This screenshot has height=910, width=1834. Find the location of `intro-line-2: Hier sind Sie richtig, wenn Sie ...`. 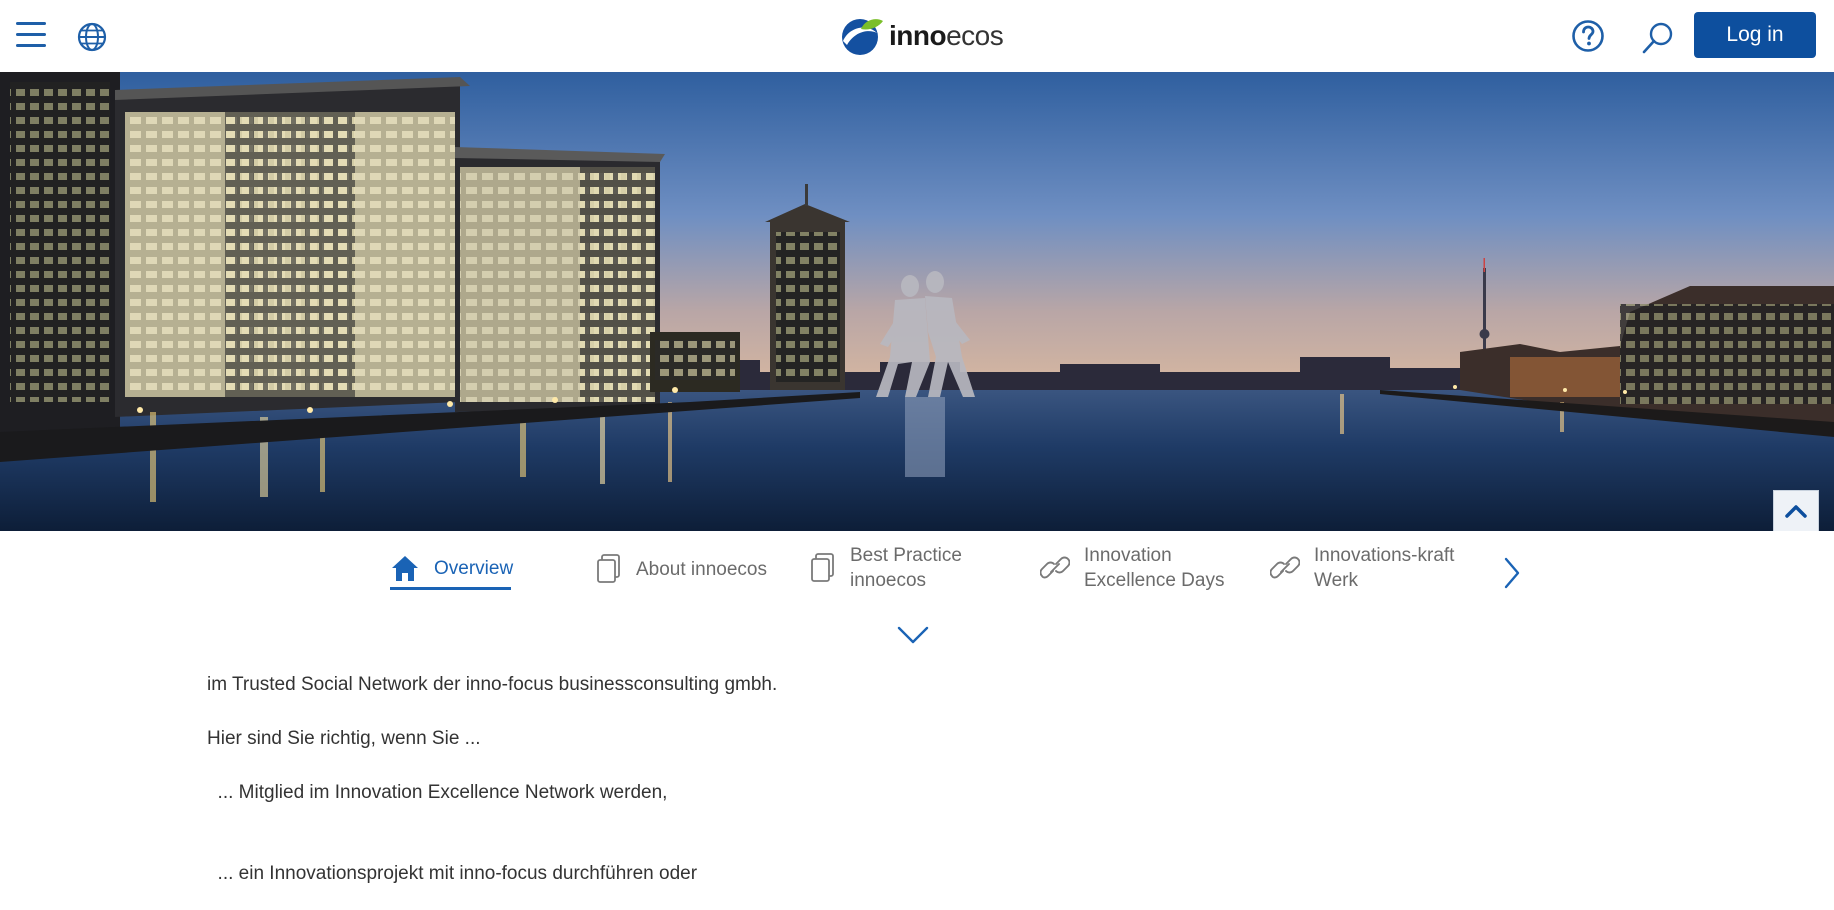

intro-line-2: Hier sind Sie richtig, wenn Sie ... is located at coordinates (344, 738).